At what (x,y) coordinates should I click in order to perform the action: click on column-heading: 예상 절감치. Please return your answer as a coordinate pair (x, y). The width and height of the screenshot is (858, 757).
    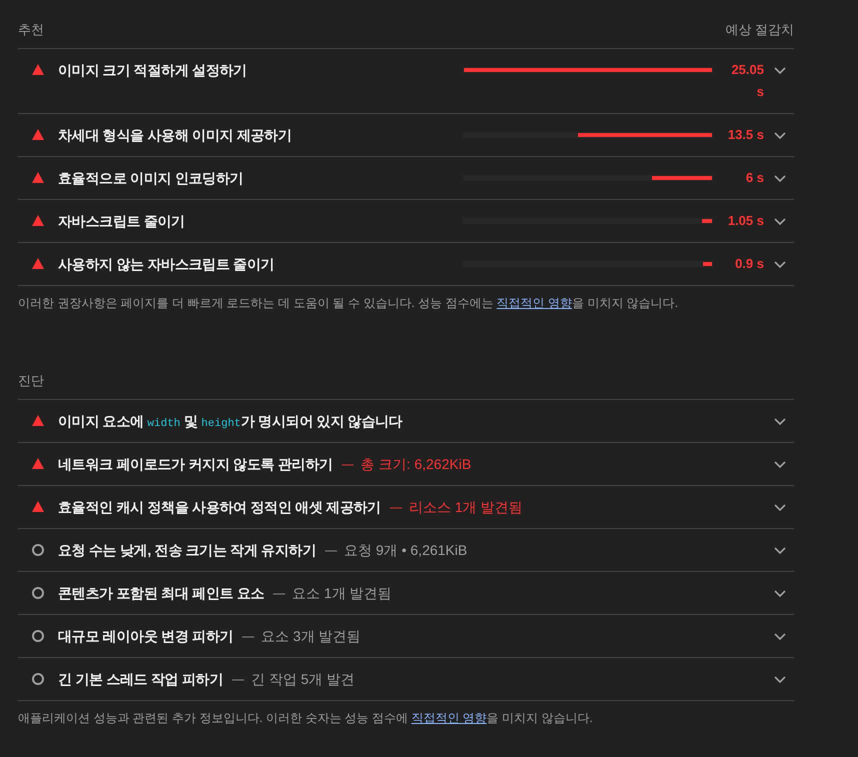
    Looking at the image, I should click on (759, 30).